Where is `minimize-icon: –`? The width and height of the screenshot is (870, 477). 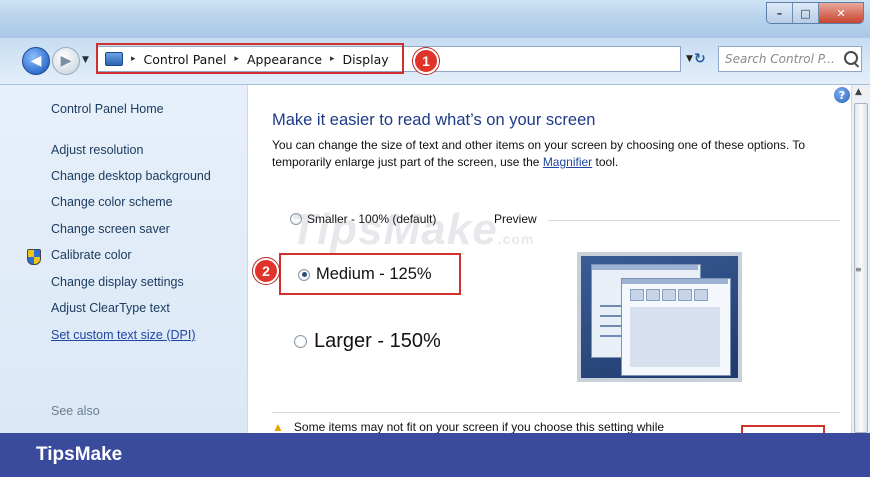
minimize-icon: – is located at coordinates (779, 13).